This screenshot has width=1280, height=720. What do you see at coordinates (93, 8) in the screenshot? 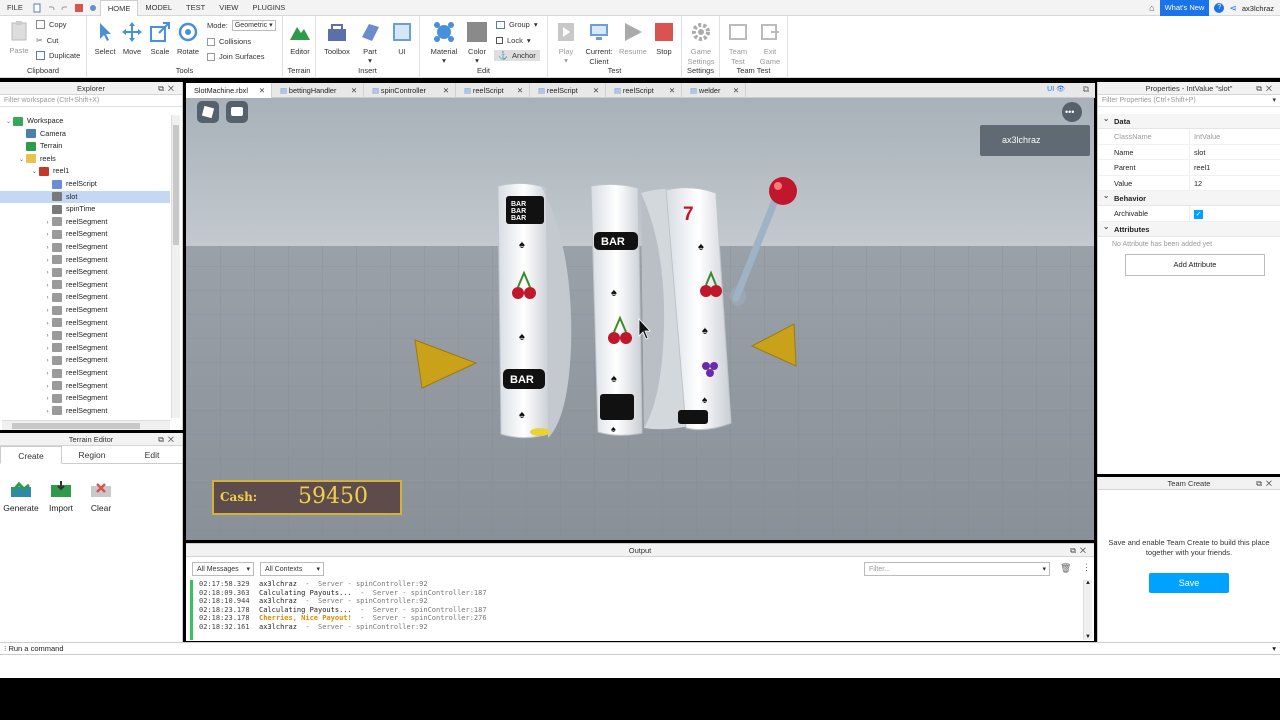
I see `team-icon` at bounding box center [93, 8].